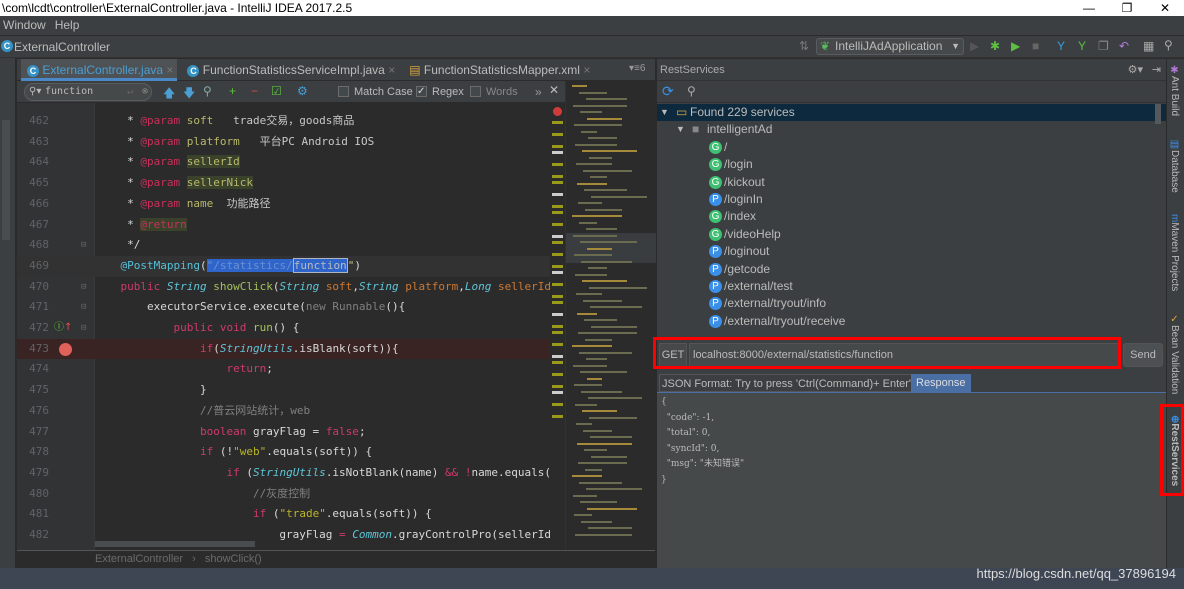 The height and width of the screenshot is (589, 1184). What do you see at coordinates (691, 91) in the screenshot?
I see `search-service-icon: ⚲` at bounding box center [691, 91].